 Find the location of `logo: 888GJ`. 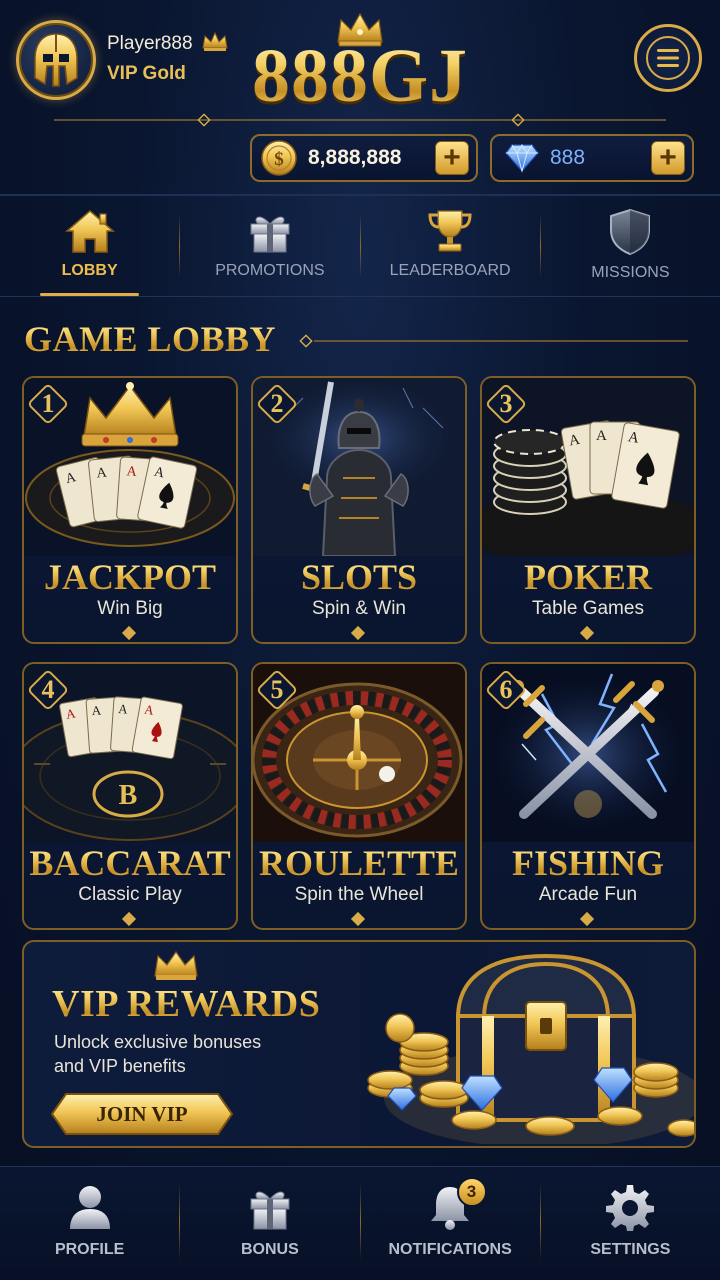

logo: 888GJ is located at coordinates (360, 76).